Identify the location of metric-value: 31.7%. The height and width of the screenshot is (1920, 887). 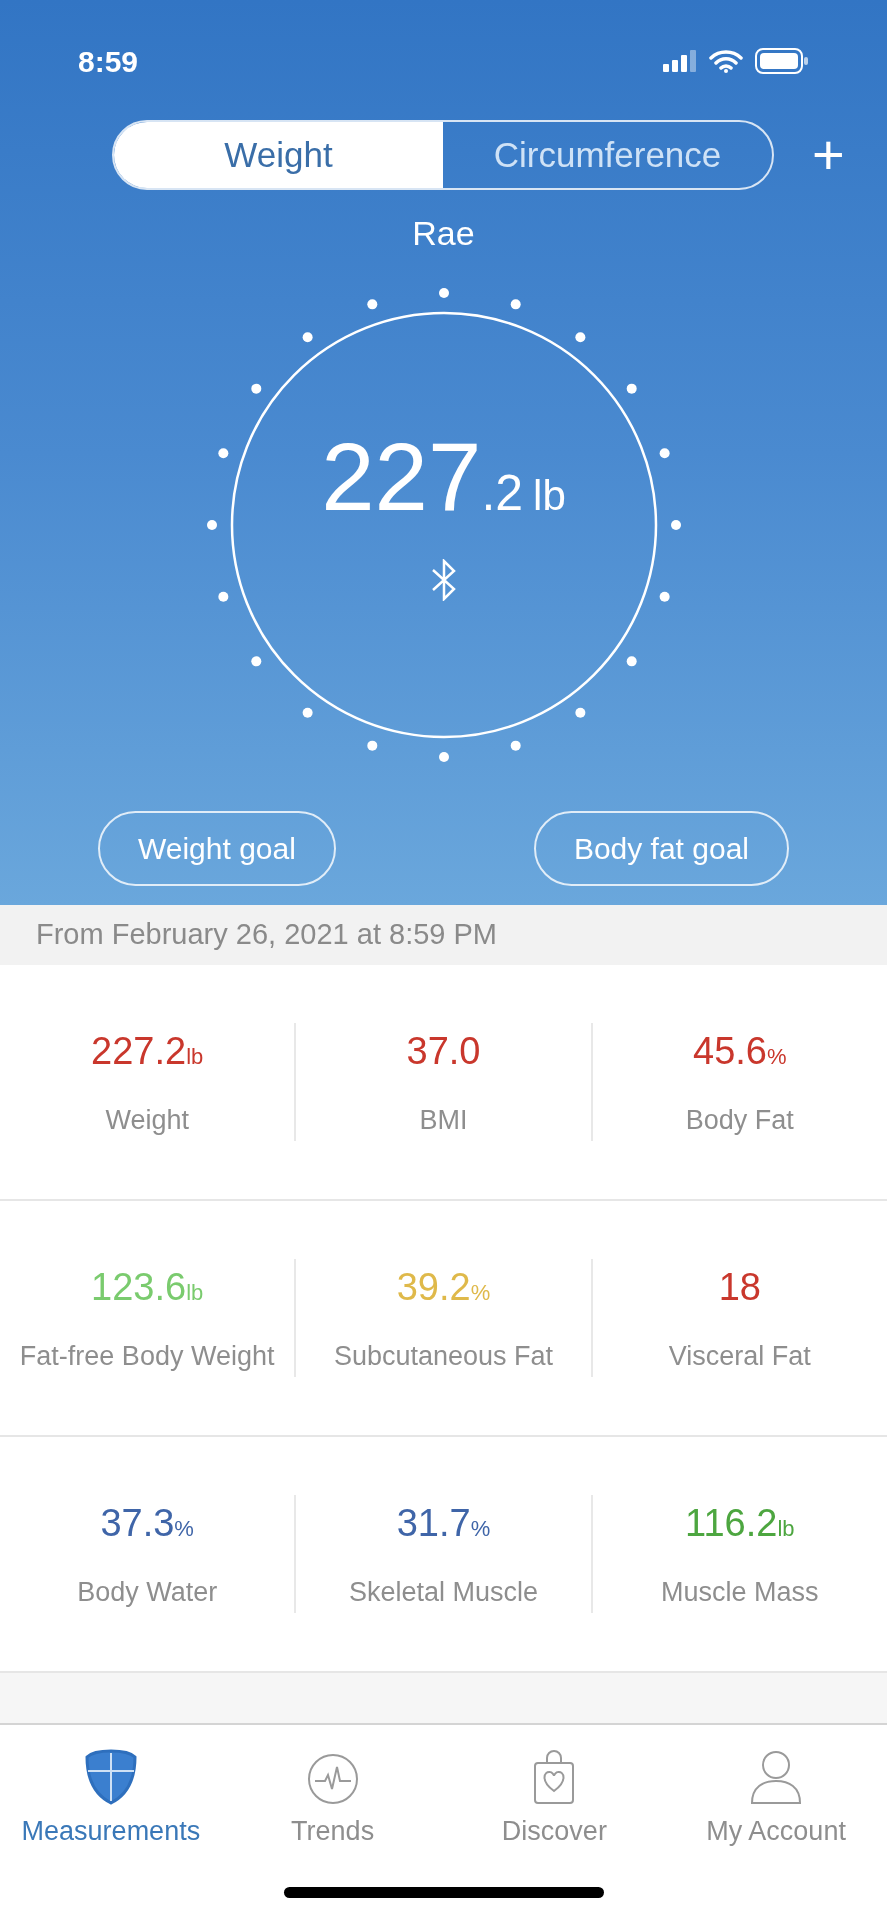
(443, 1524).